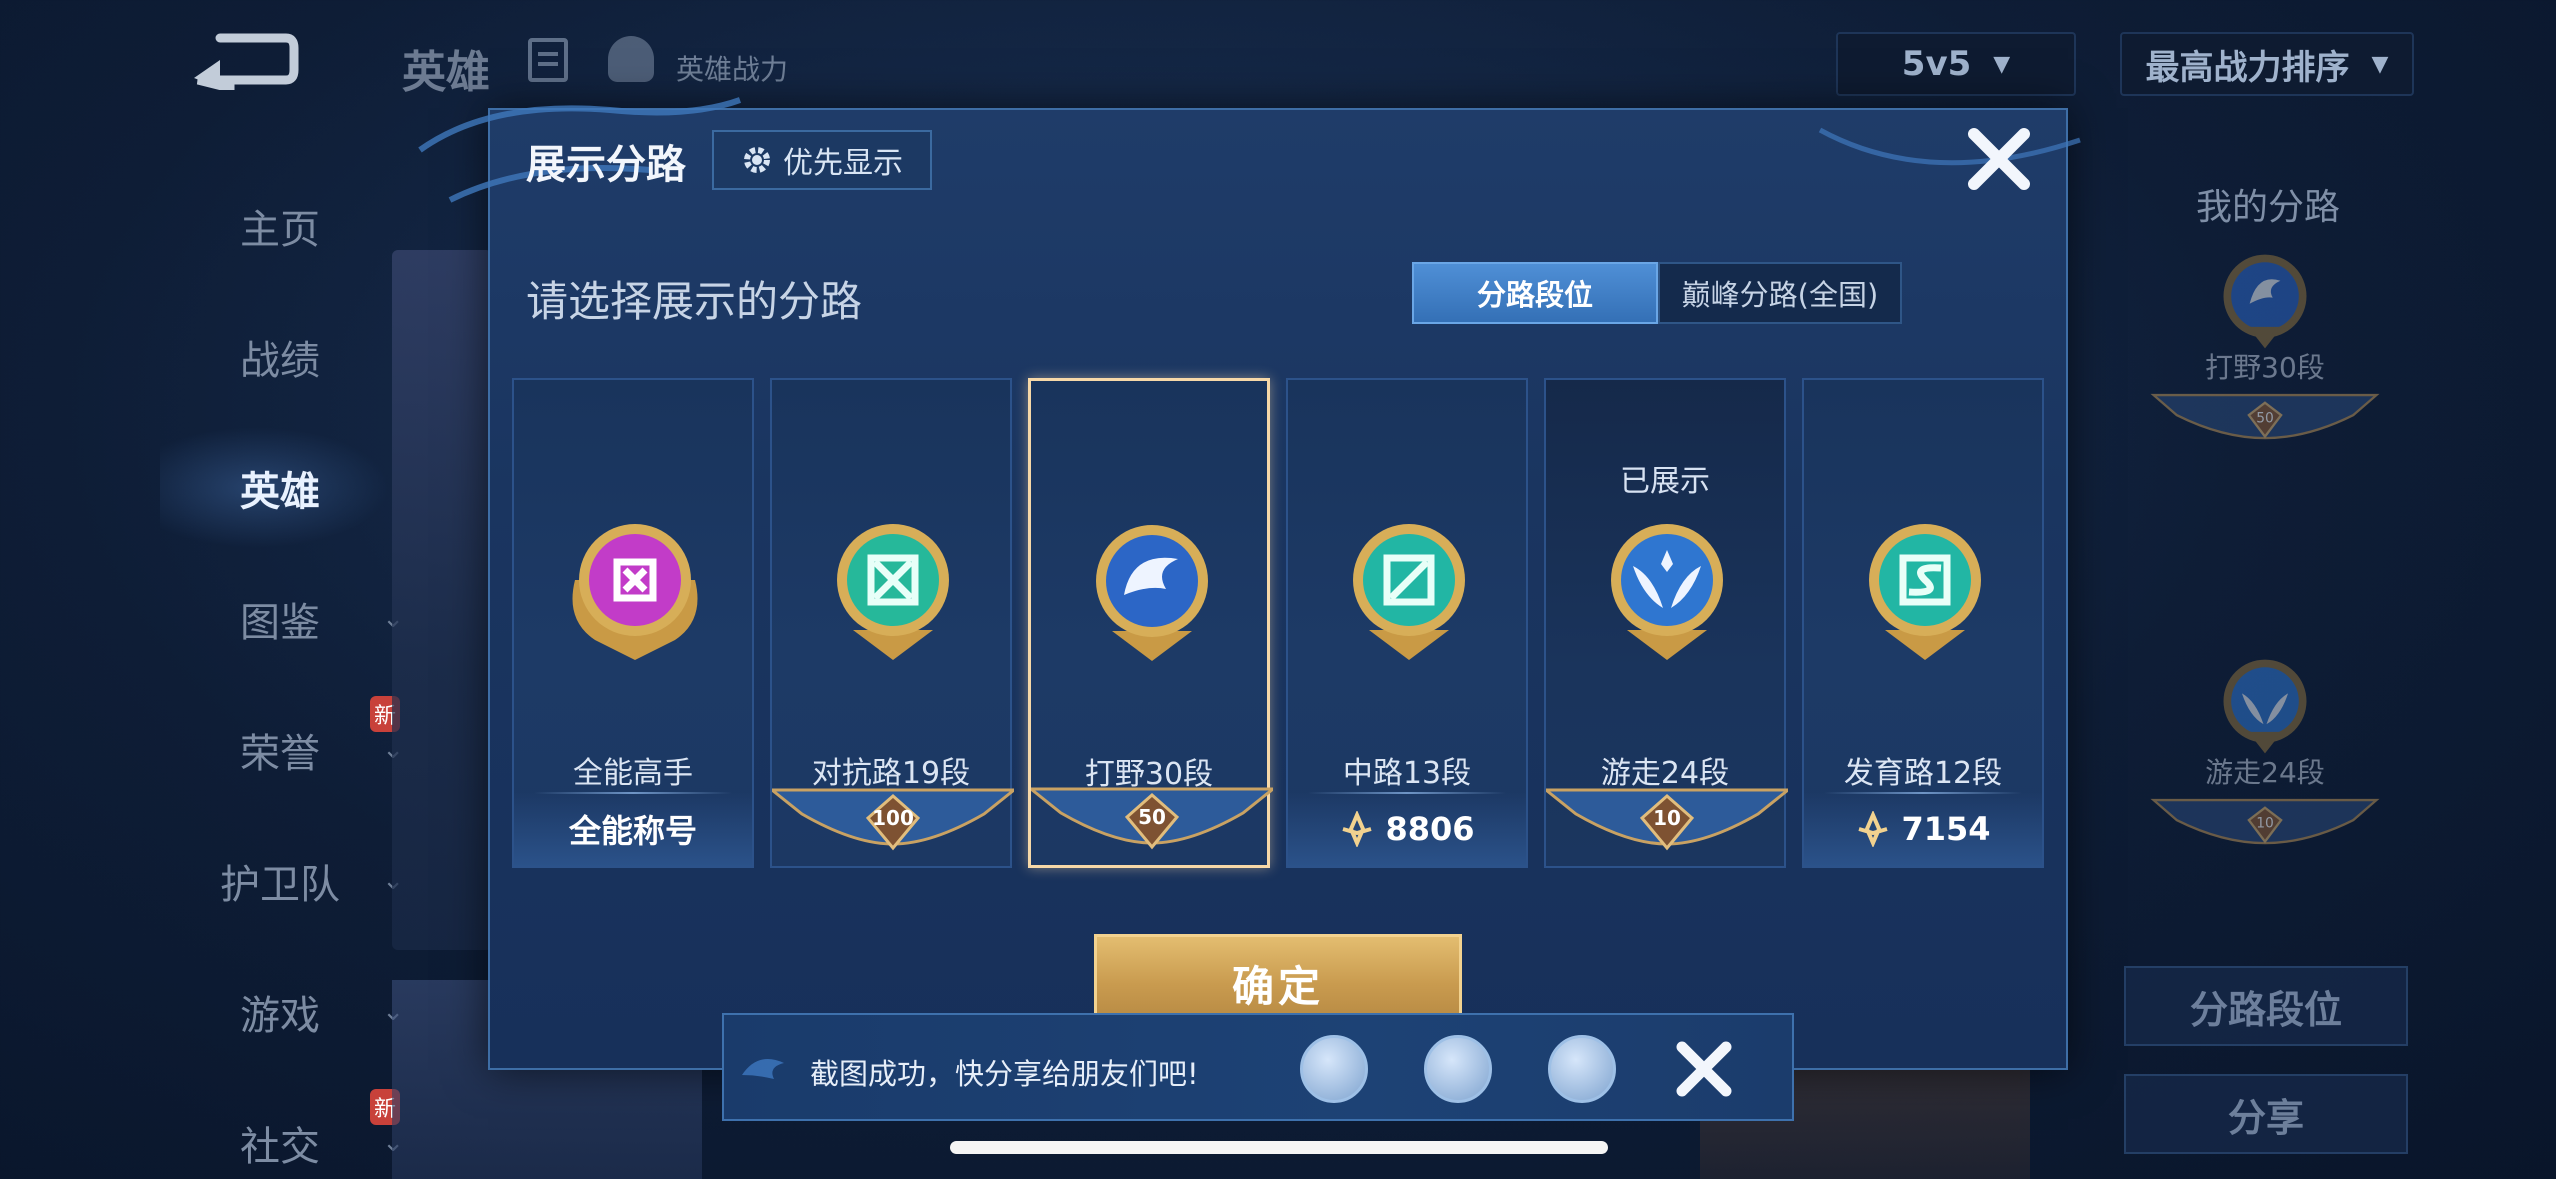  What do you see at coordinates (1923, 773) in the screenshot?
I see `lane-name: 发育路12段` at bounding box center [1923, 773].